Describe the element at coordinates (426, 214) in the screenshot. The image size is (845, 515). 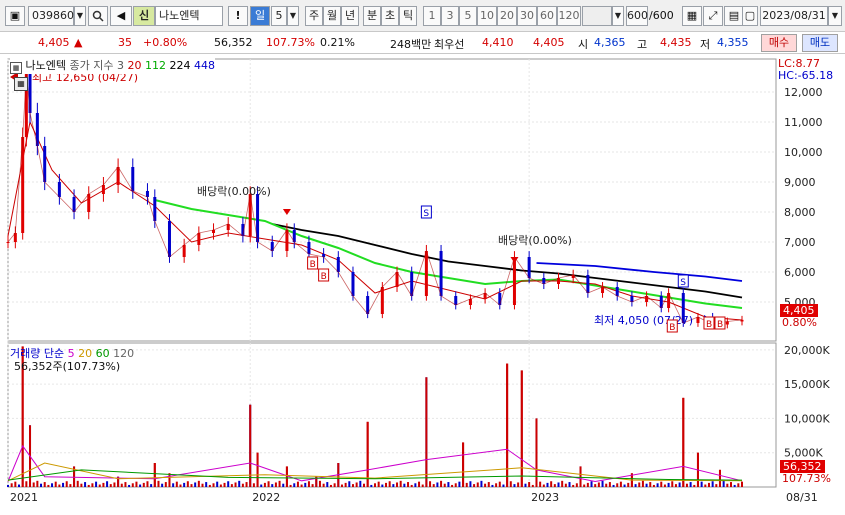
I see `sell-signal-label: S` at that location.